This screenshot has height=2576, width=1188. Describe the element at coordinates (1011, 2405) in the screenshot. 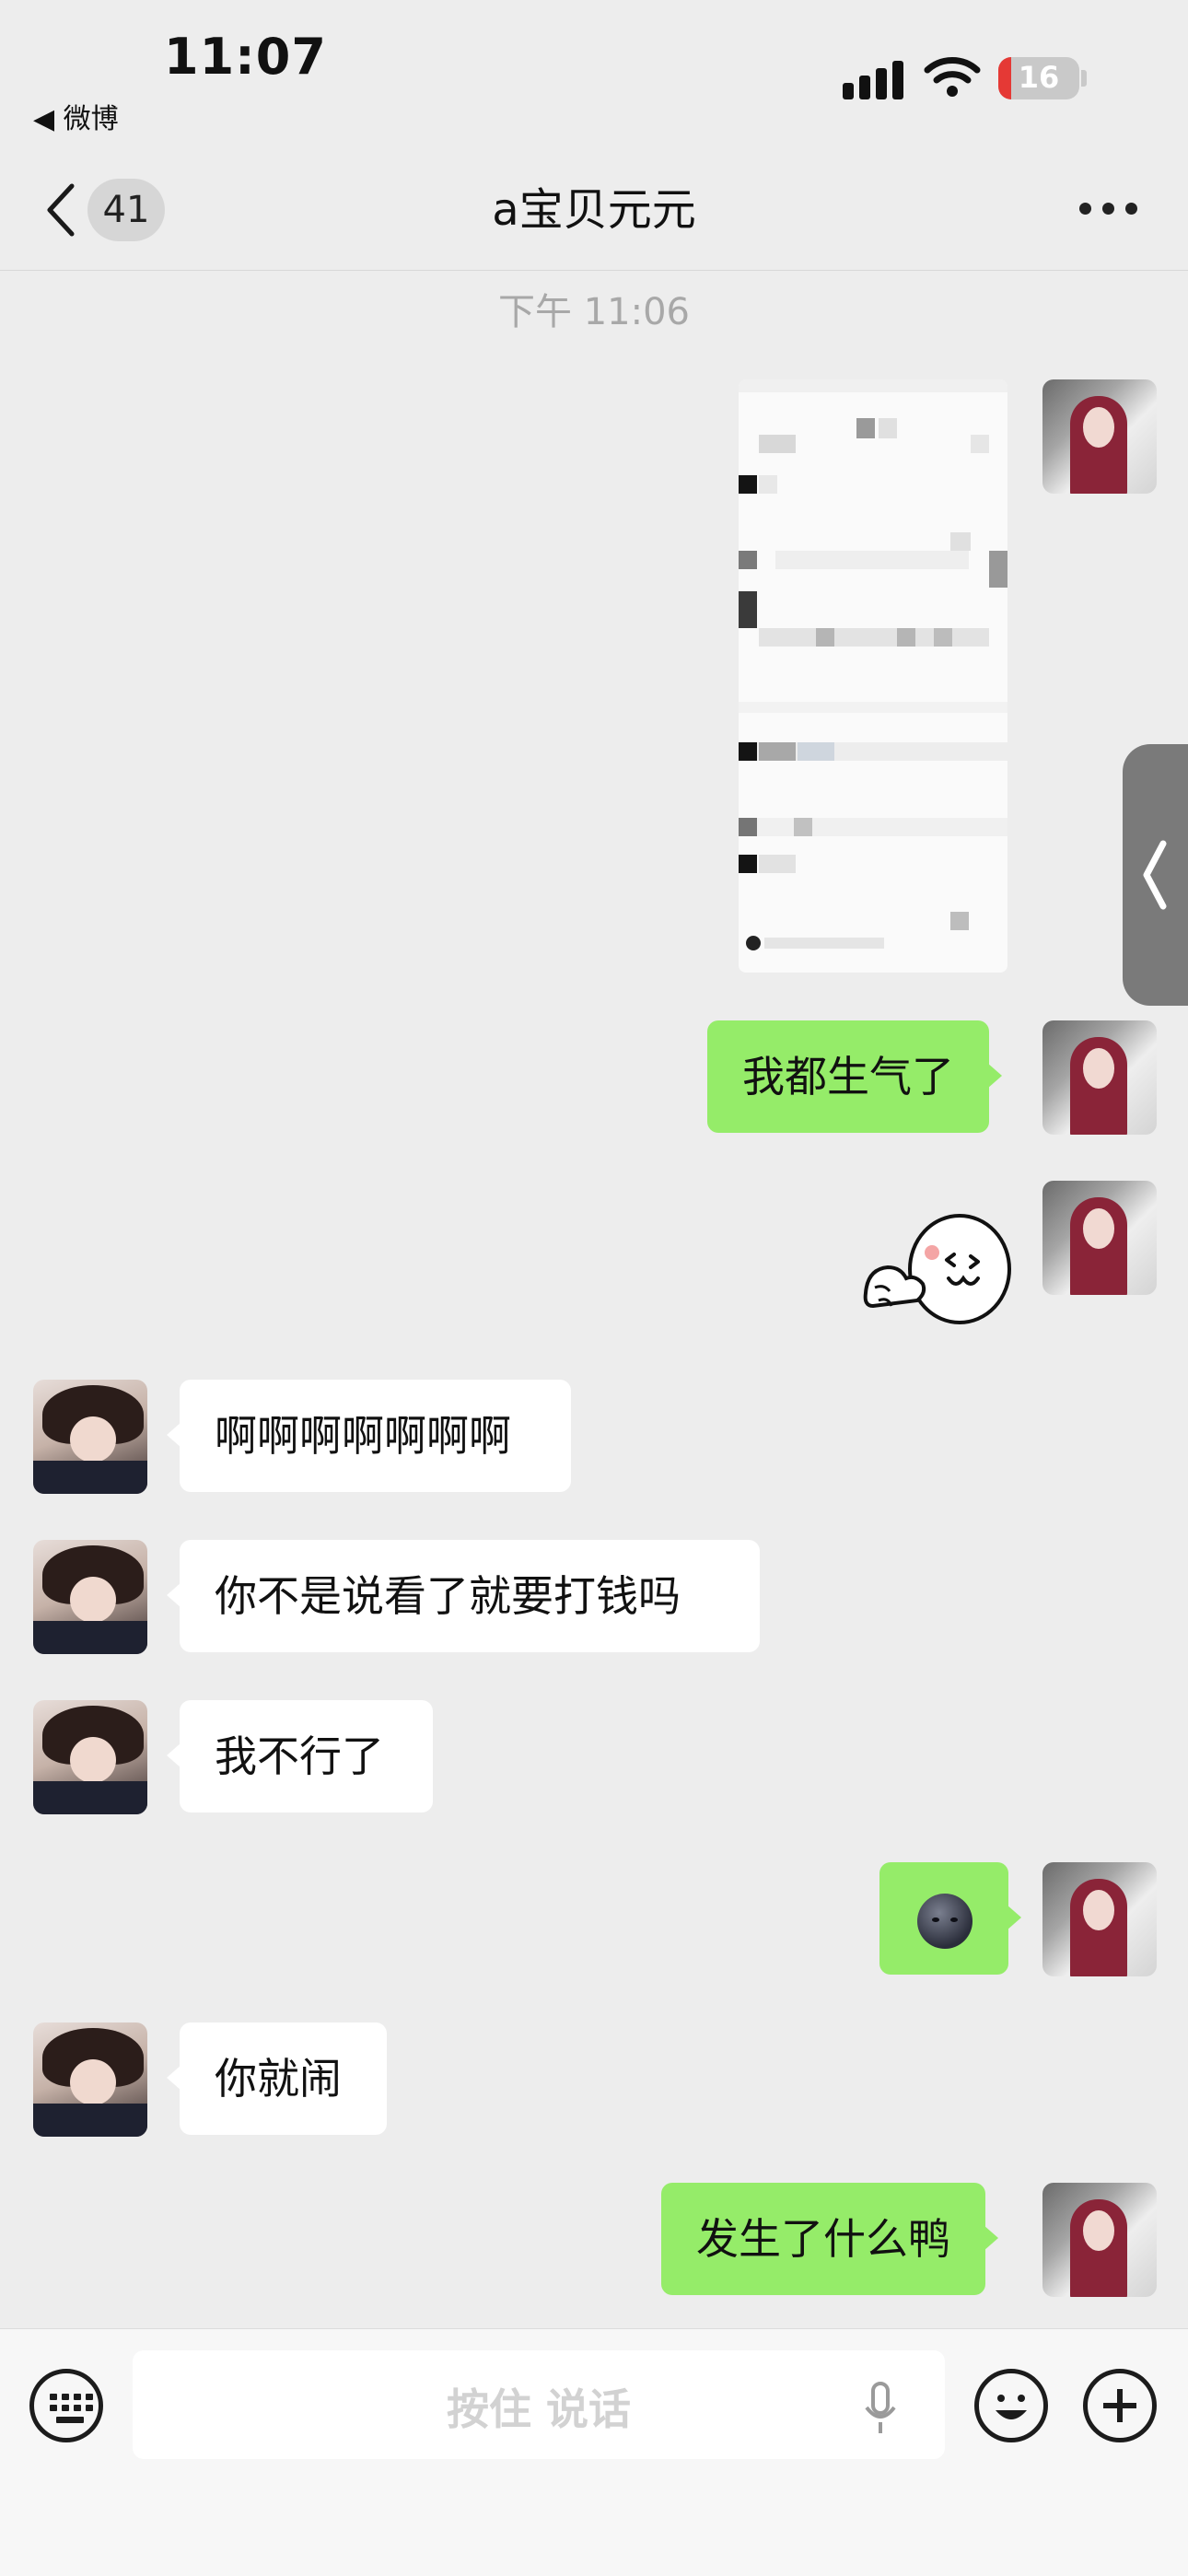

I see `emoji-icon` at that location.